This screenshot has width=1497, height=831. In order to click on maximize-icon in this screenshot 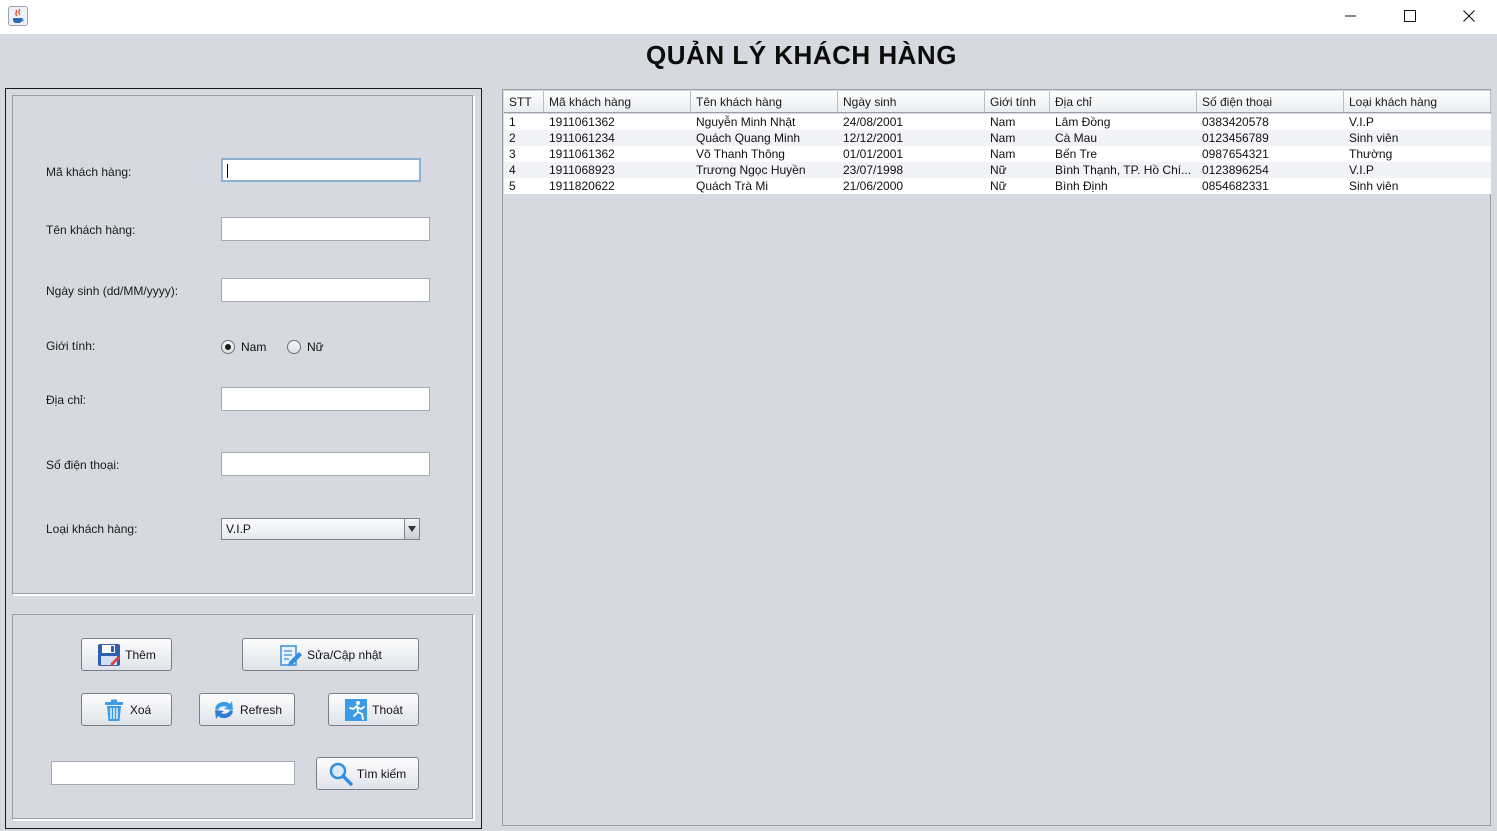, I will do `click(1410, 16)`.